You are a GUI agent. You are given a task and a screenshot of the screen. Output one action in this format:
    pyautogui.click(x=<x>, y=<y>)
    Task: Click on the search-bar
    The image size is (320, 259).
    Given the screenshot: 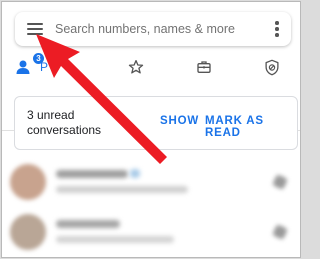 What is the action you would take?
    pyautogui.click(x=153, y=29)
    